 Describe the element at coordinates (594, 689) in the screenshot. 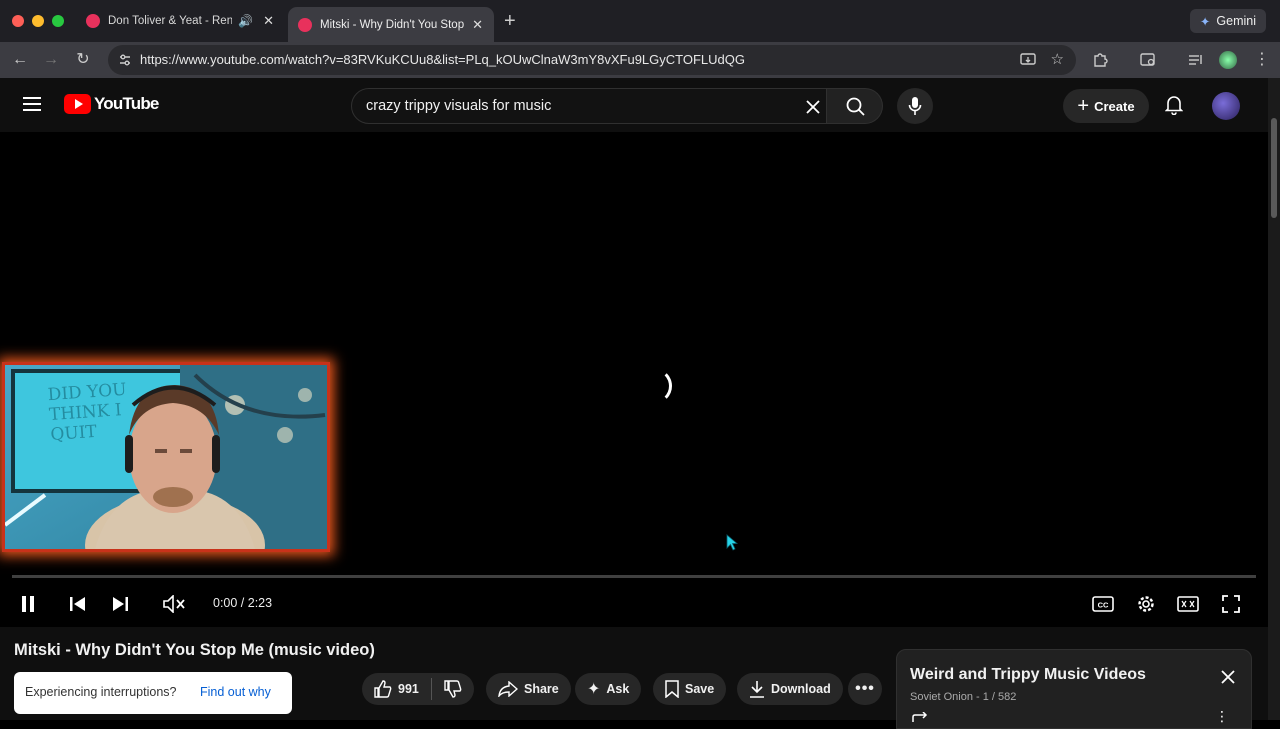

I see `sparkle-icon: ✦` at that location.